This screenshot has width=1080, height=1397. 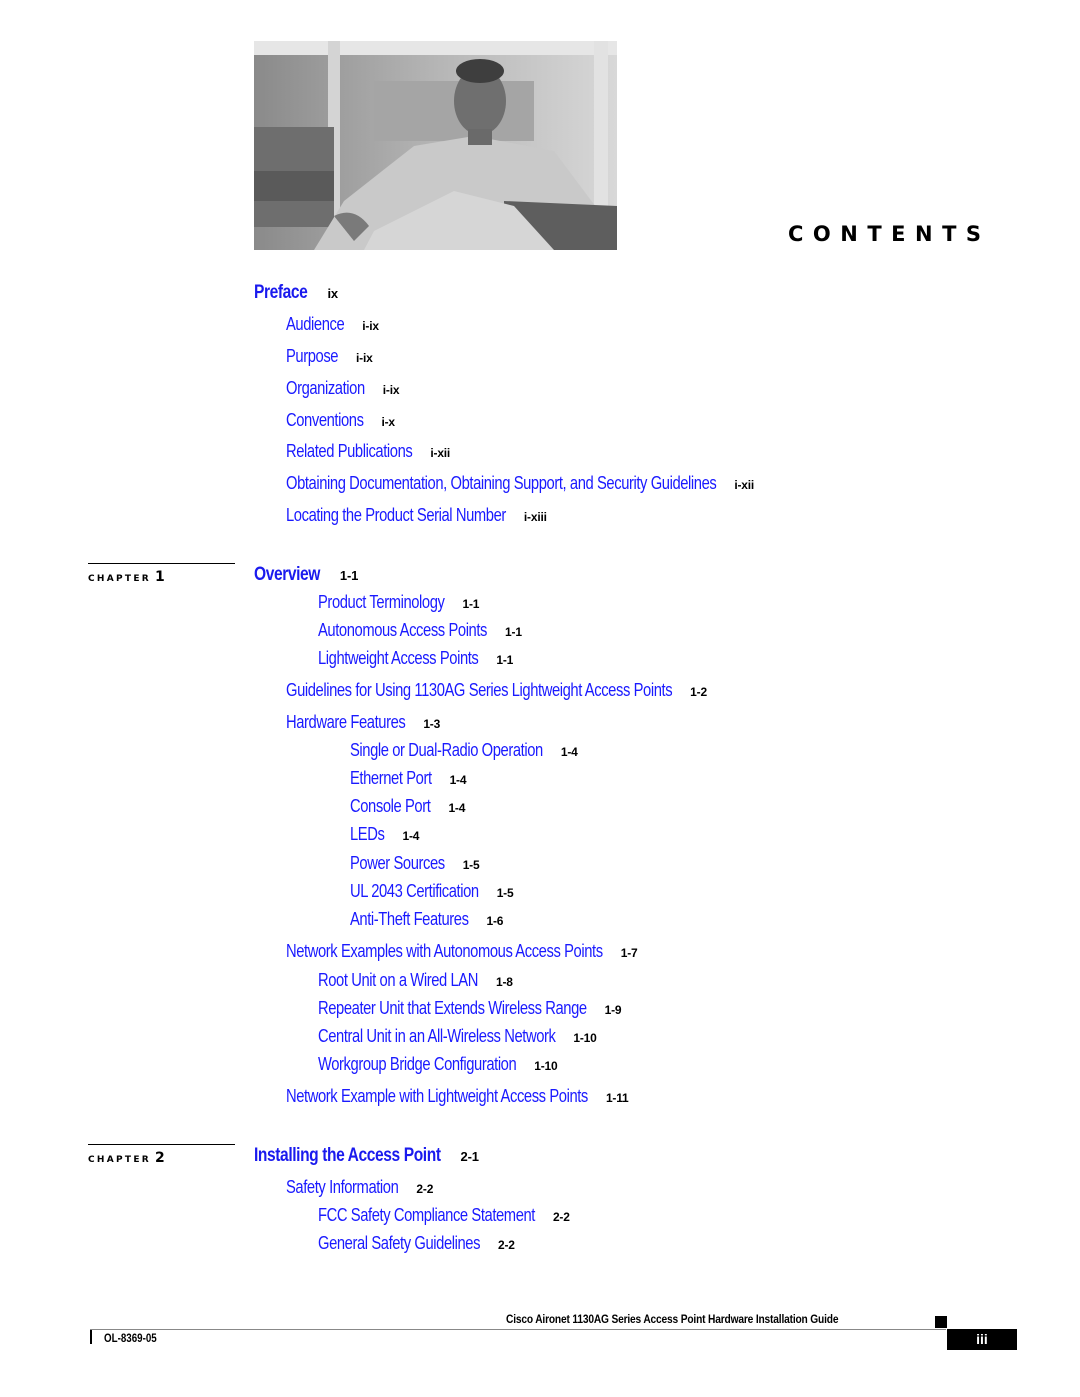 I want to click on toc-entry: Root Unit on a Wired LAN 1-8, so click(x=415, y=980).